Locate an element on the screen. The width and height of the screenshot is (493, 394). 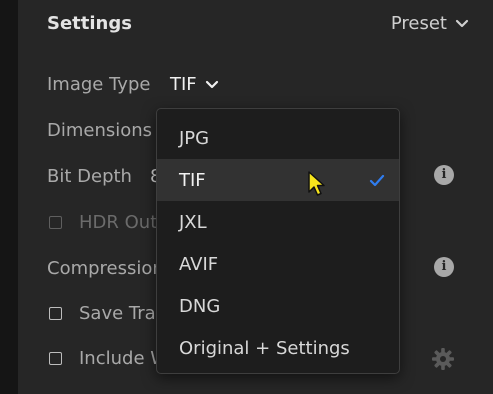
left-edge is located at coordinates (9, 197).